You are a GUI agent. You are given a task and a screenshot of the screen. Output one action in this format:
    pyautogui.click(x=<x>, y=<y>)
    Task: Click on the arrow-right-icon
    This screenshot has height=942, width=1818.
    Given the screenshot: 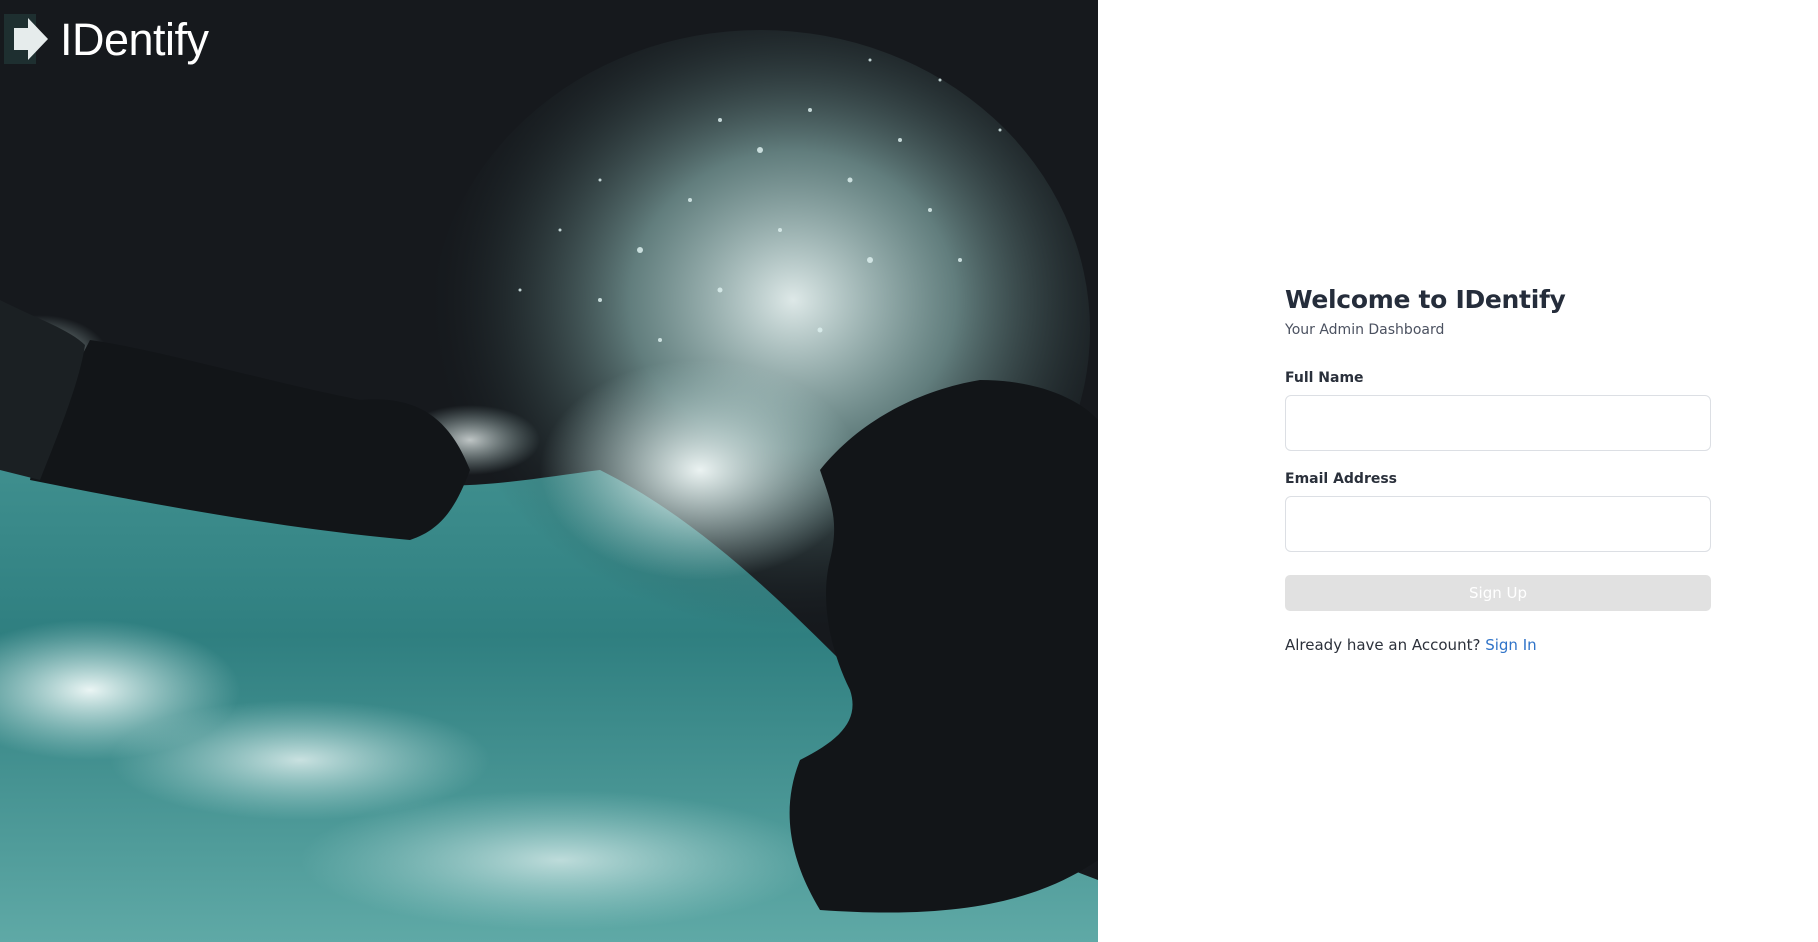 What is the action you would take?
    pyautogui.click(x=26, y=39)
    